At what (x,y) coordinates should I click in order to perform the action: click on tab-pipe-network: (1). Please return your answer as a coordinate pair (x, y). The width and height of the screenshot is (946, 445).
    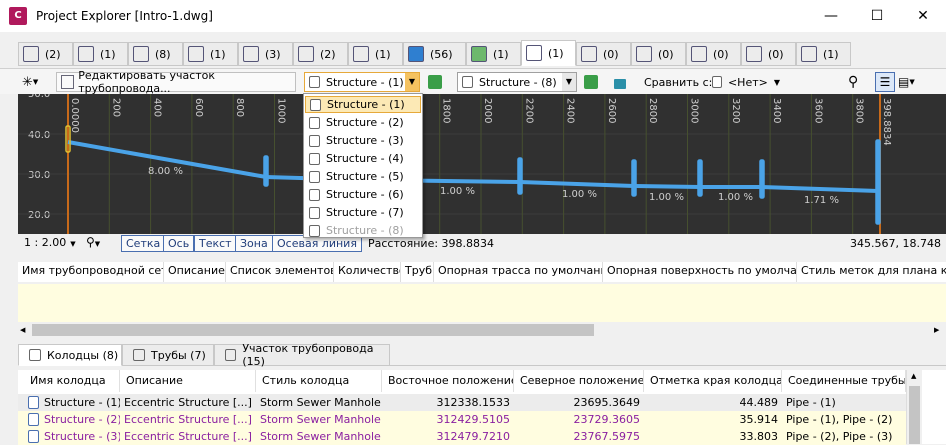
    Looking at the image, I should click on (548, 53).